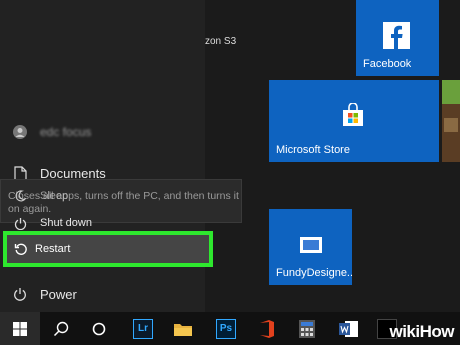 Image resolution: width=460 pixels, height=345 pixels. I want to click on file-explorer-button, so click(183, 328).